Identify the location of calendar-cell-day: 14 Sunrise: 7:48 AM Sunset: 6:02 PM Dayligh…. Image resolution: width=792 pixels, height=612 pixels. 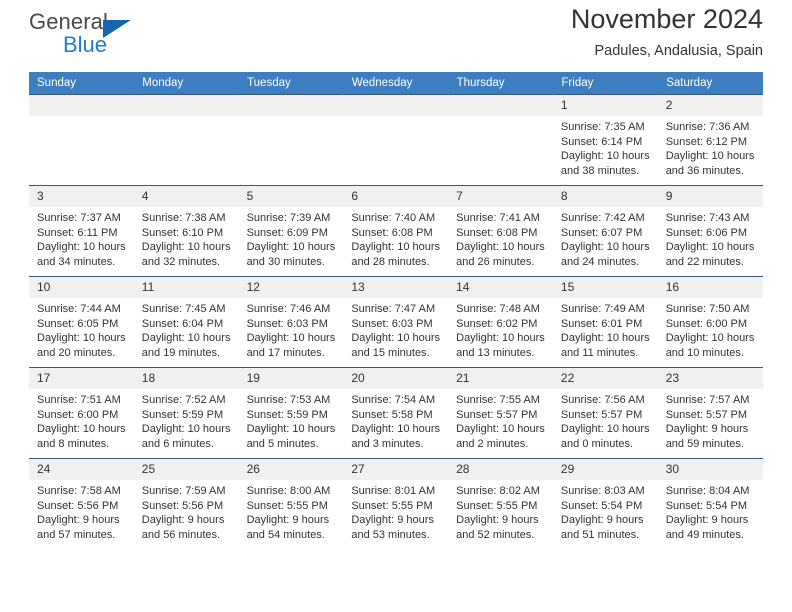
(500, 322).